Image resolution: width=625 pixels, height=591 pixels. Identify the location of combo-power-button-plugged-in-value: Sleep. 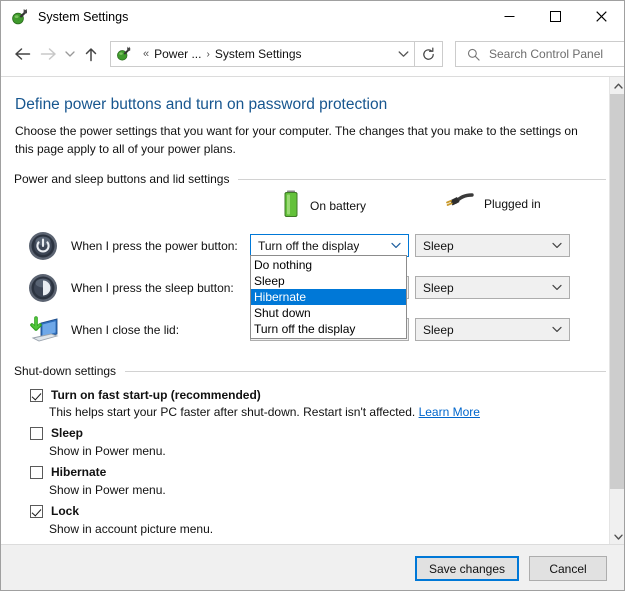
(438, 245).